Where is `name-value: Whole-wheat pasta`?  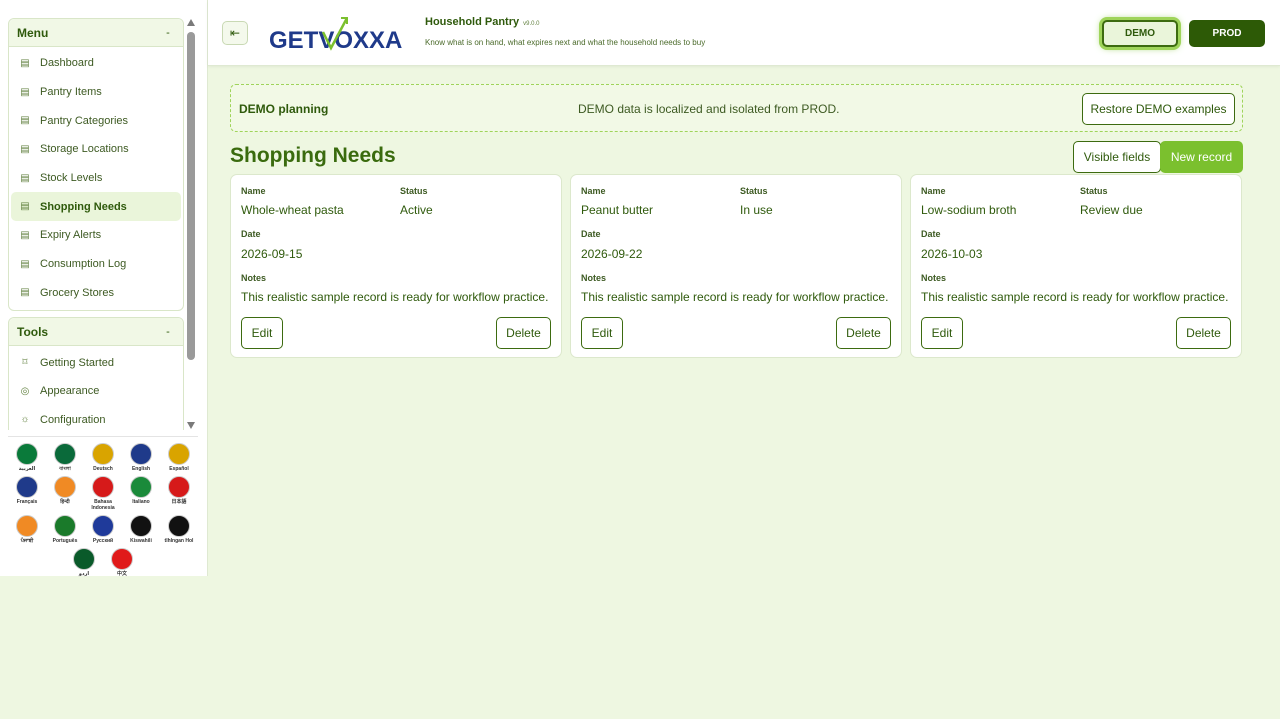
name-value: Whole-wheat pasta is located at coordinates (292, 210).